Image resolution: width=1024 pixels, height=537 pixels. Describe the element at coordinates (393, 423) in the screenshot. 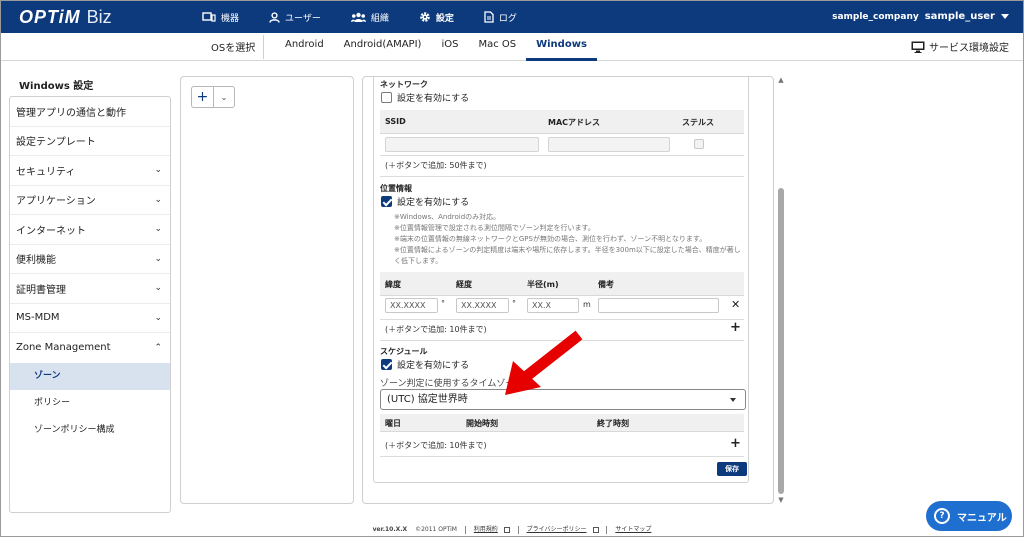

I see `column-weekday: 曜日` at that location.